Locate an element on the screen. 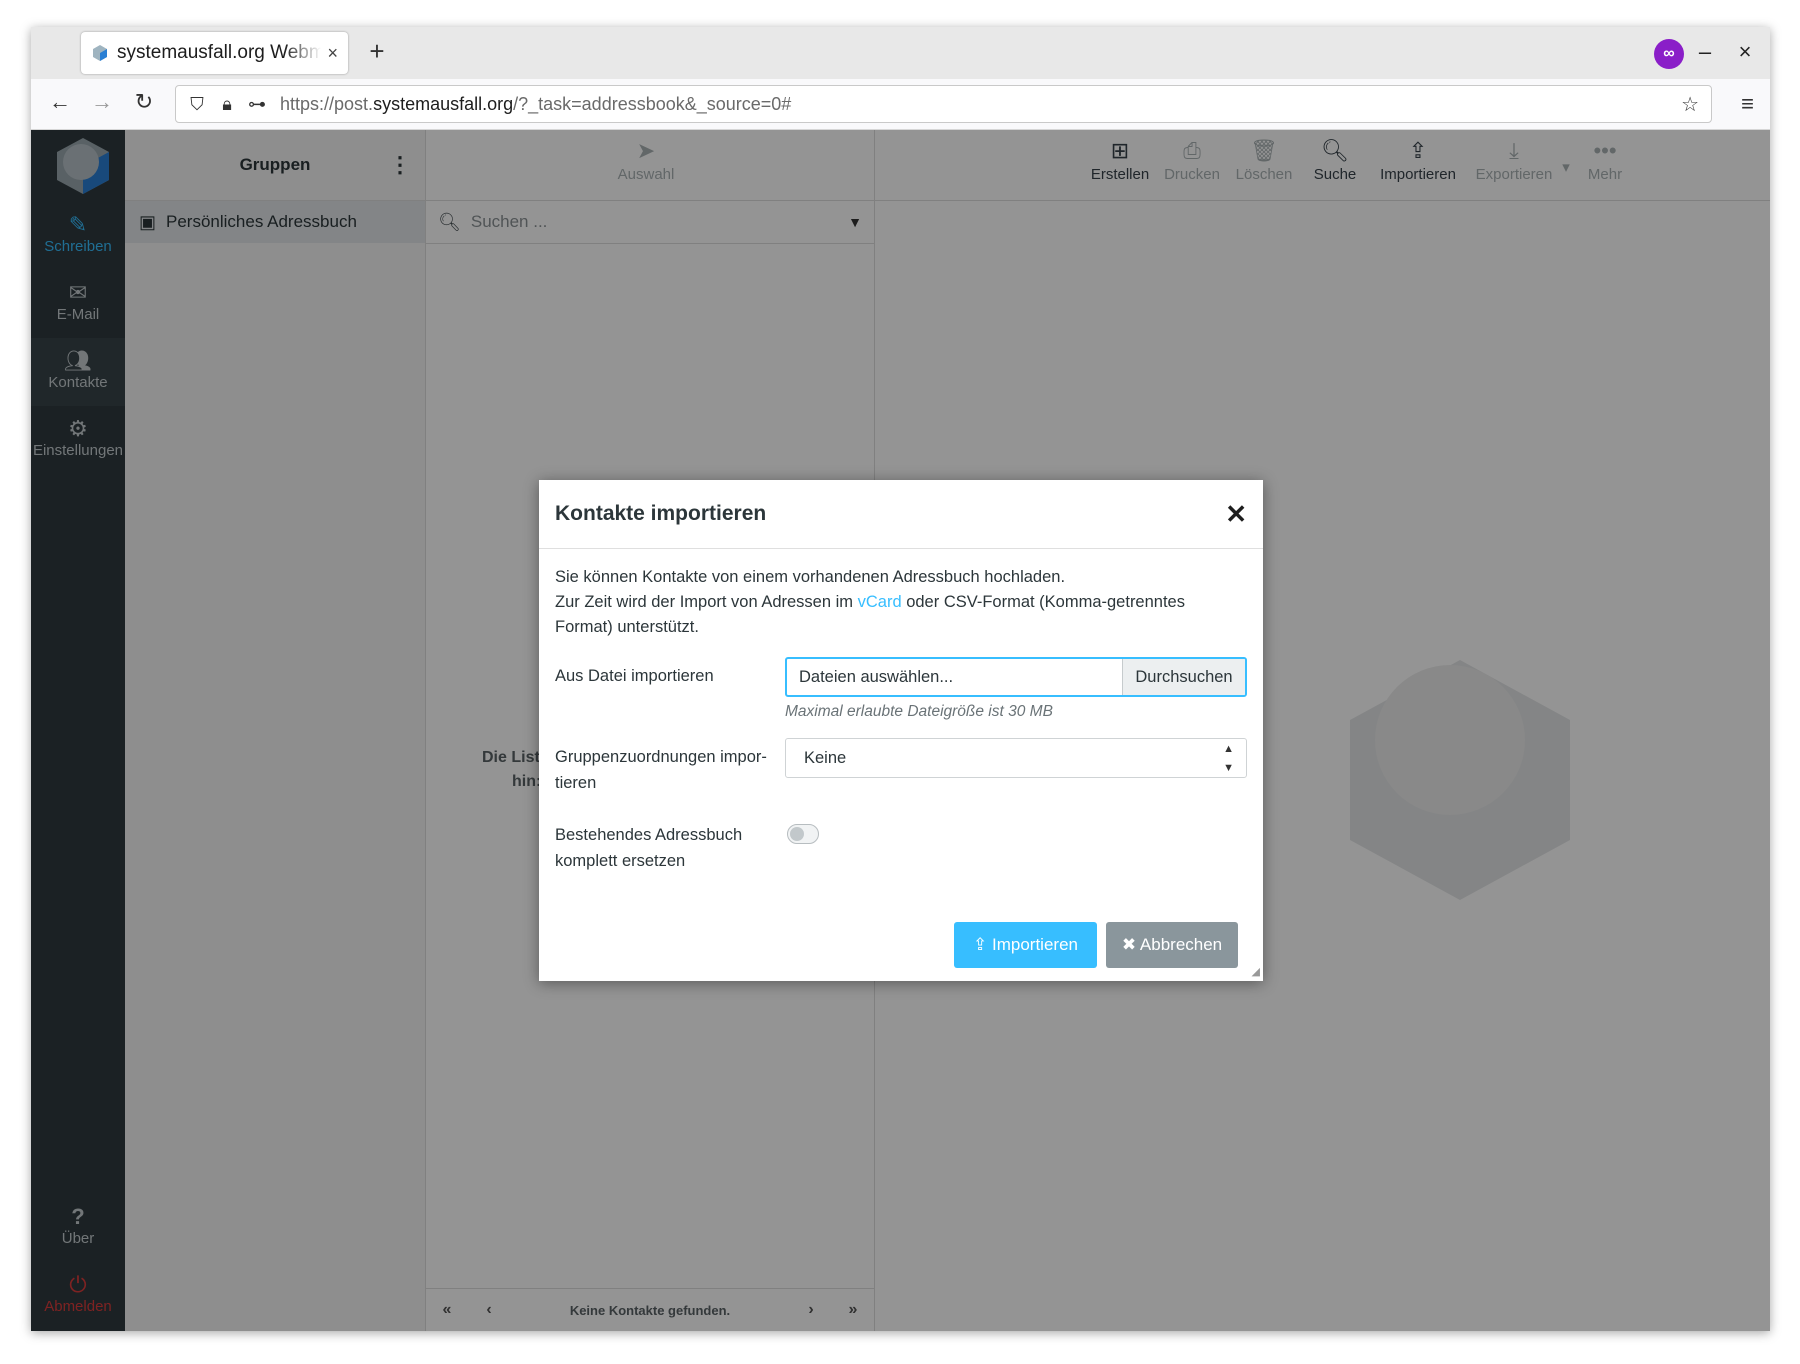 The width and height of the screenshot is (1800, 1364). new-tab-button: + is located at coordinates (377, 51).